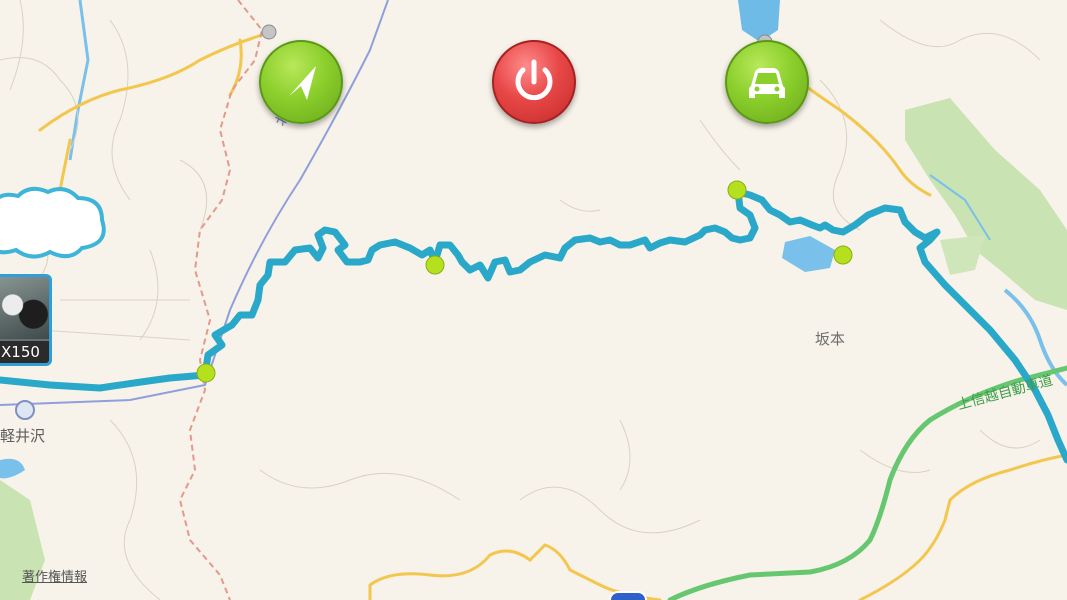 The image size is (1067, 600). What do you see at coordinates (24, 308) in the screenshot?
I see `photo-image` at bounding box center [24, 308].